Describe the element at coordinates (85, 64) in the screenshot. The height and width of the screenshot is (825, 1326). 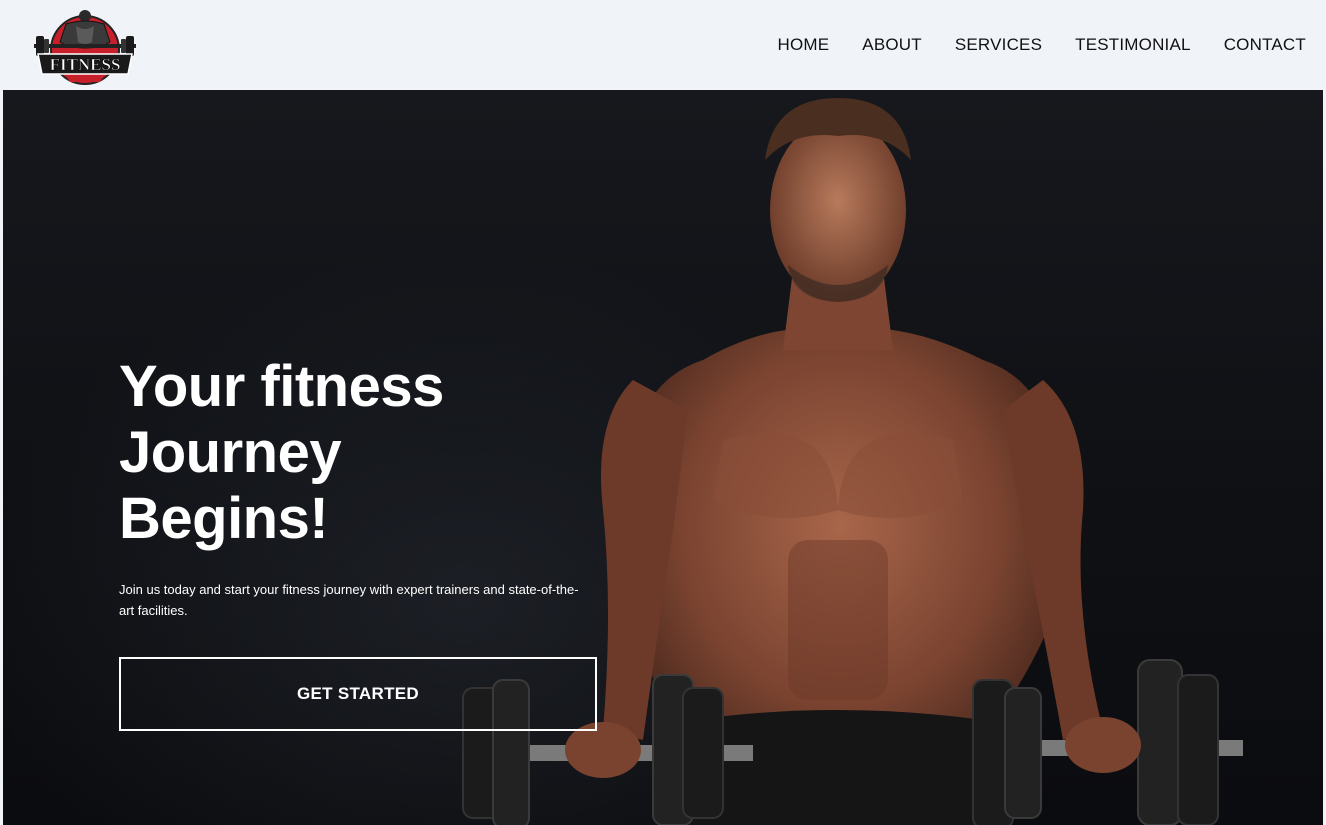
I see `logo-wordmark: FITNESS` at that location.